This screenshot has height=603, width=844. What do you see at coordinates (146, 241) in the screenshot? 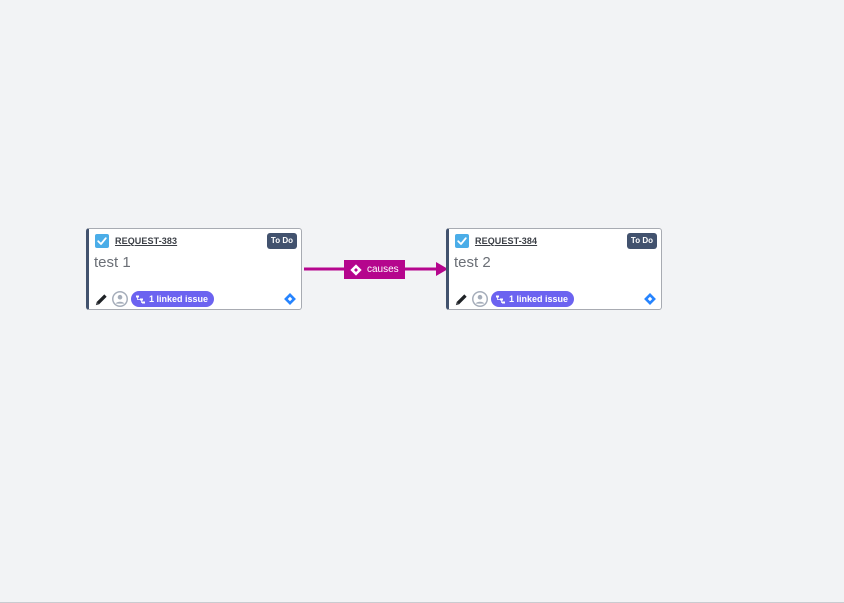
I see `issue-key-link: REQUEST-383` at bounding box center [146, 241].